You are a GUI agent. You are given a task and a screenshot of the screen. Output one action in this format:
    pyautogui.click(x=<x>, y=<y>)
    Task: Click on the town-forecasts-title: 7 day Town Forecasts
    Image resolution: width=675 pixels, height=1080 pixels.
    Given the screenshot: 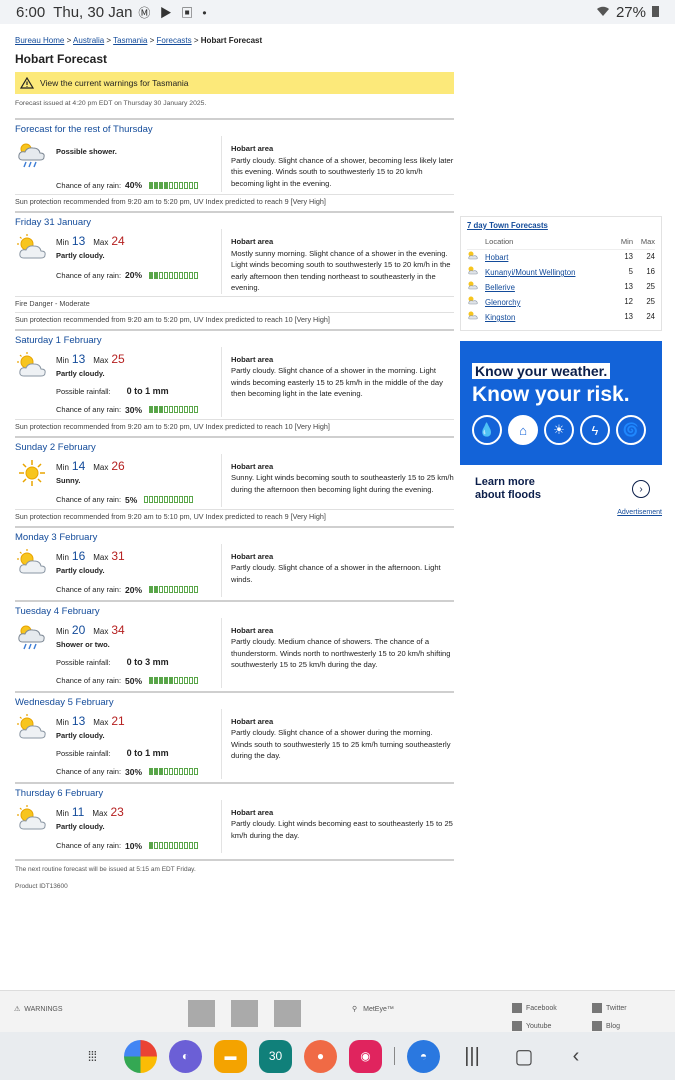 What is the action you would take?
    pyautogui.click(x=561, y=228)
    